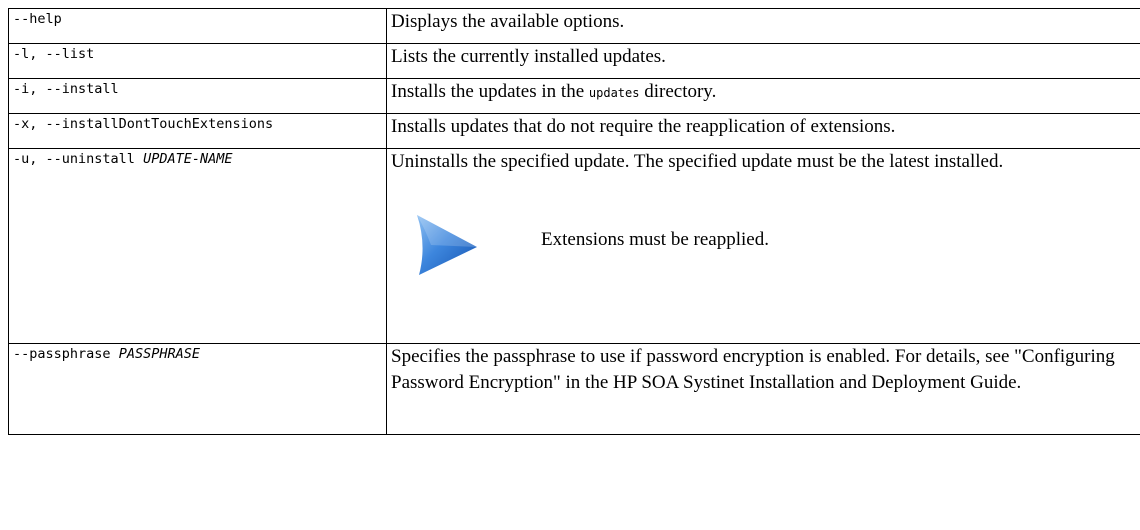 The height and width of the screenshot is (530, 1140). Describe the element at coordinates (74, 159) in the screenshot. I see `option-name: -u, --uninstall` at that location.